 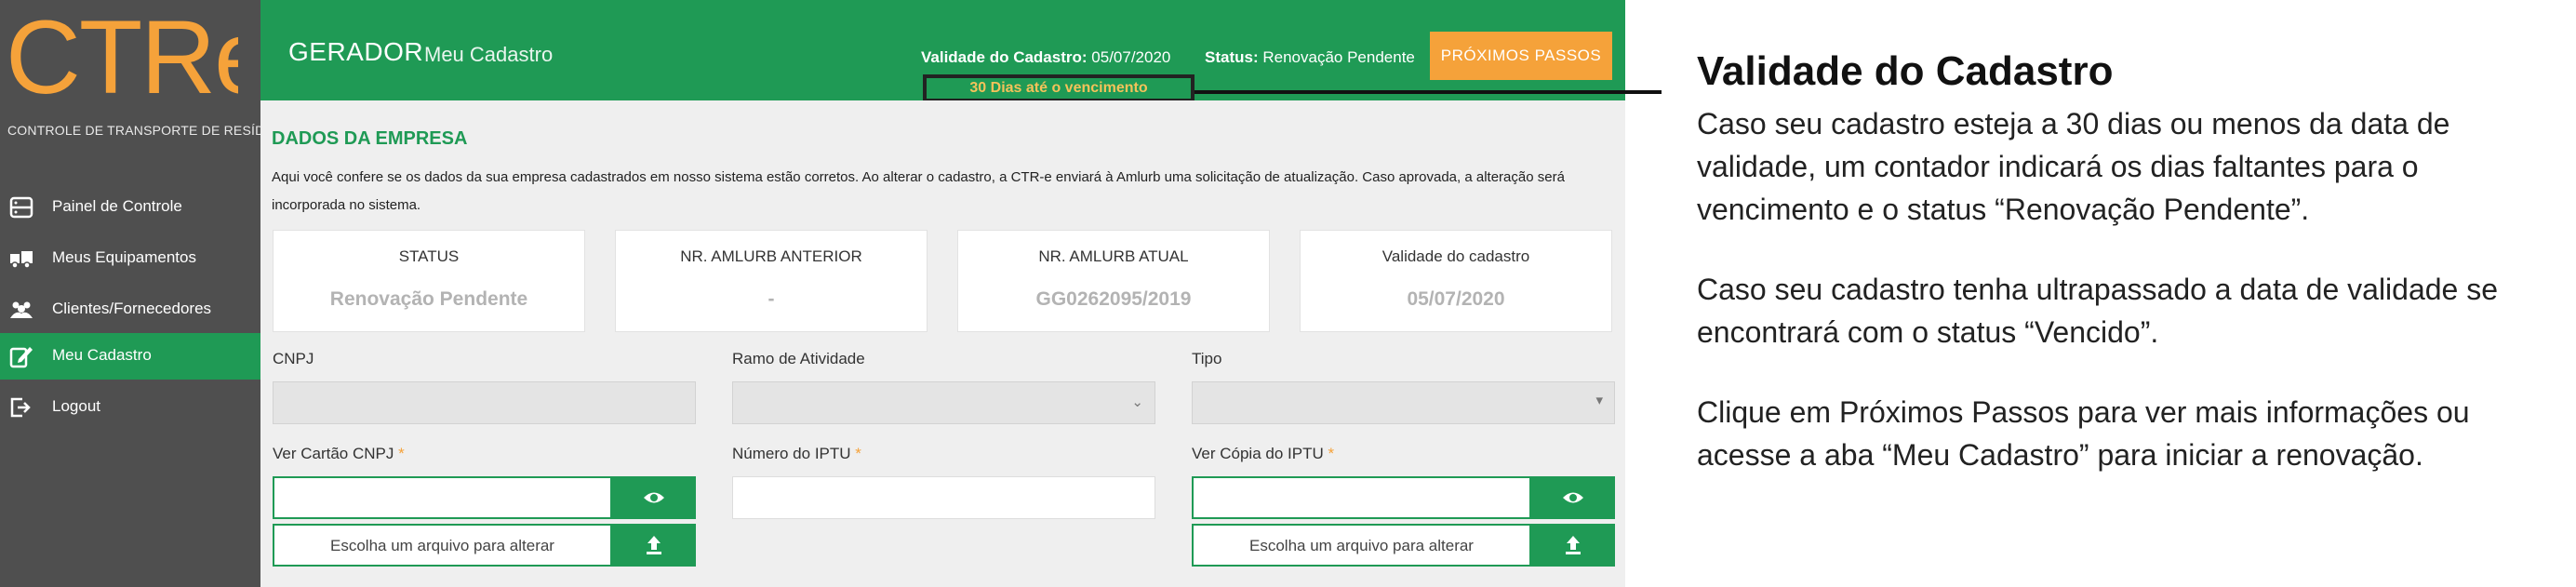 I want to click on sidebar-item-clientes-fornecedores: Clientes/Fornecedores, so click(x=130, y=310).